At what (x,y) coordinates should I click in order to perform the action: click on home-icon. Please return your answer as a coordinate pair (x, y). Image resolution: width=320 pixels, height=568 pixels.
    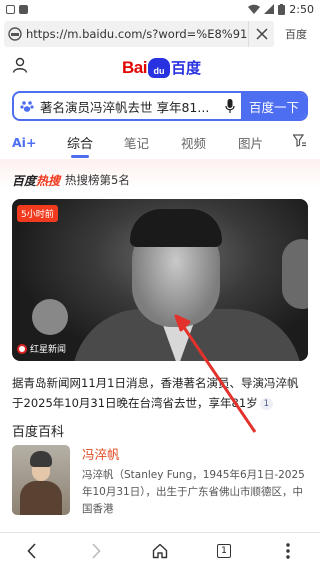
    Looking at the image, I should click on (160, 550).